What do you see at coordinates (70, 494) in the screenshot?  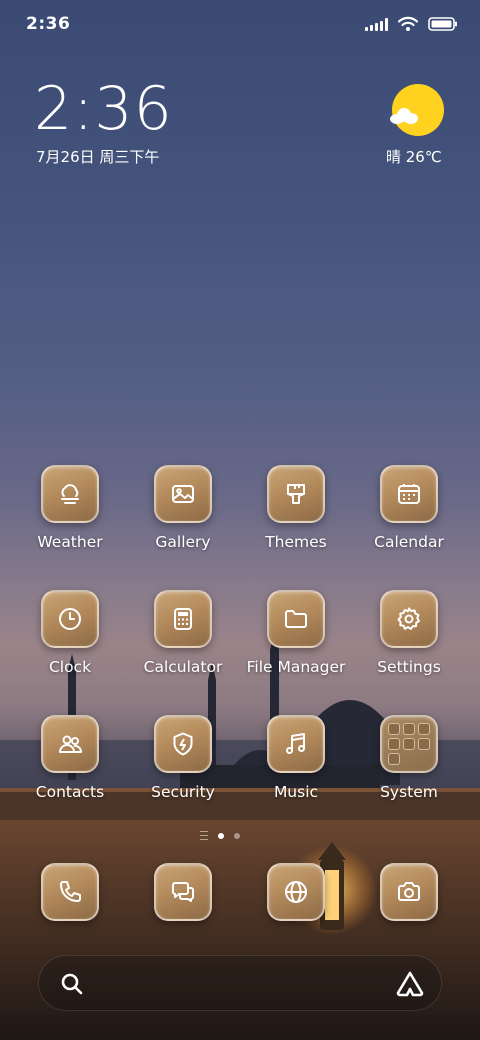 I see `weather-cloud-icon` at bounding box center [70, 494].